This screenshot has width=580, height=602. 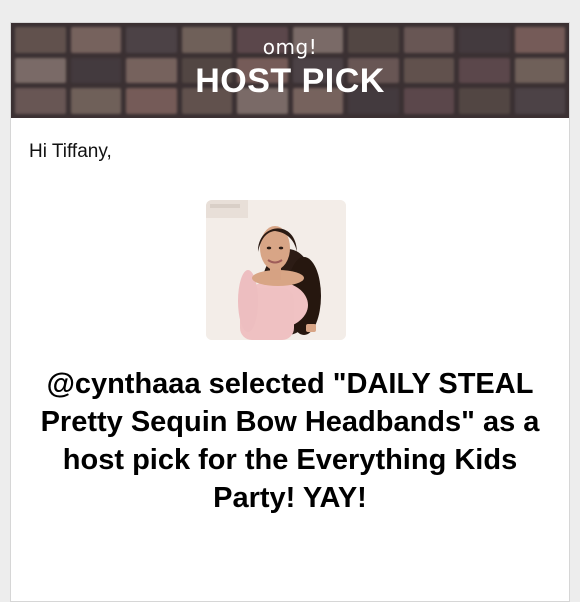 I want to click on host-avatar, so click(x=276, y=270).